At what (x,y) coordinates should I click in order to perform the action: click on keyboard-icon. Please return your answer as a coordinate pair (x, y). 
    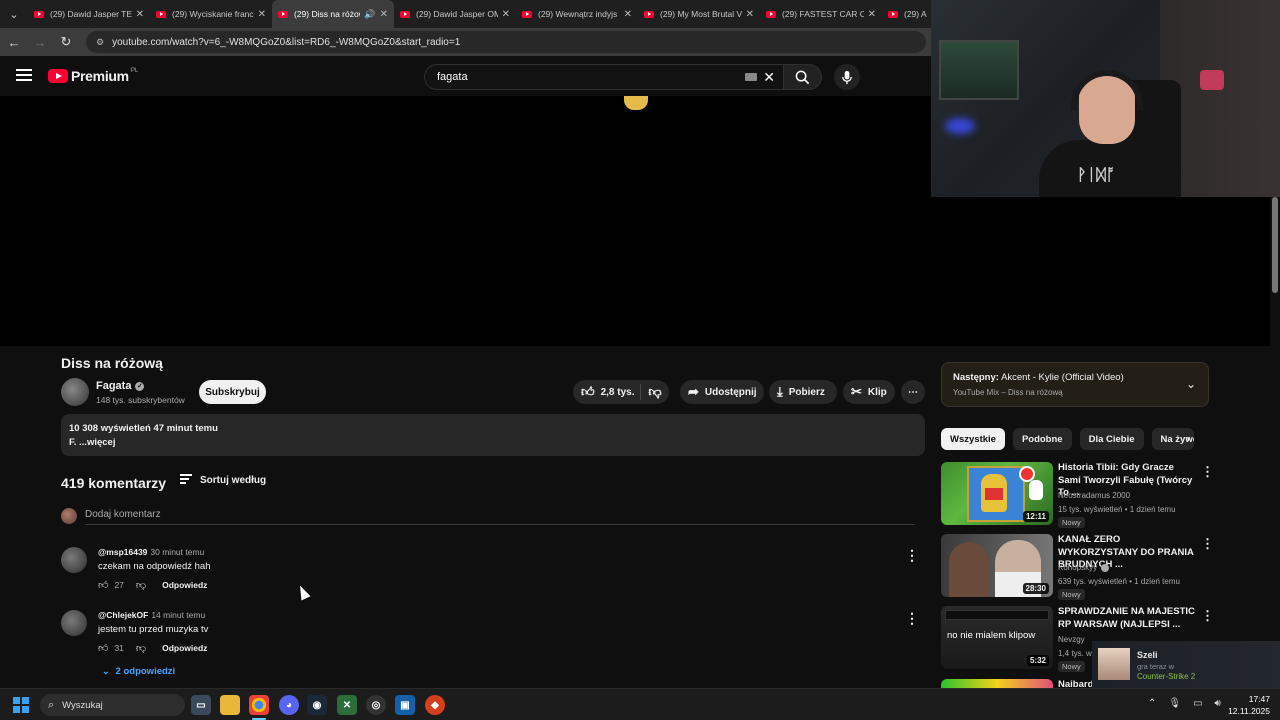
    Looking at the image, I should click on (751, 77).